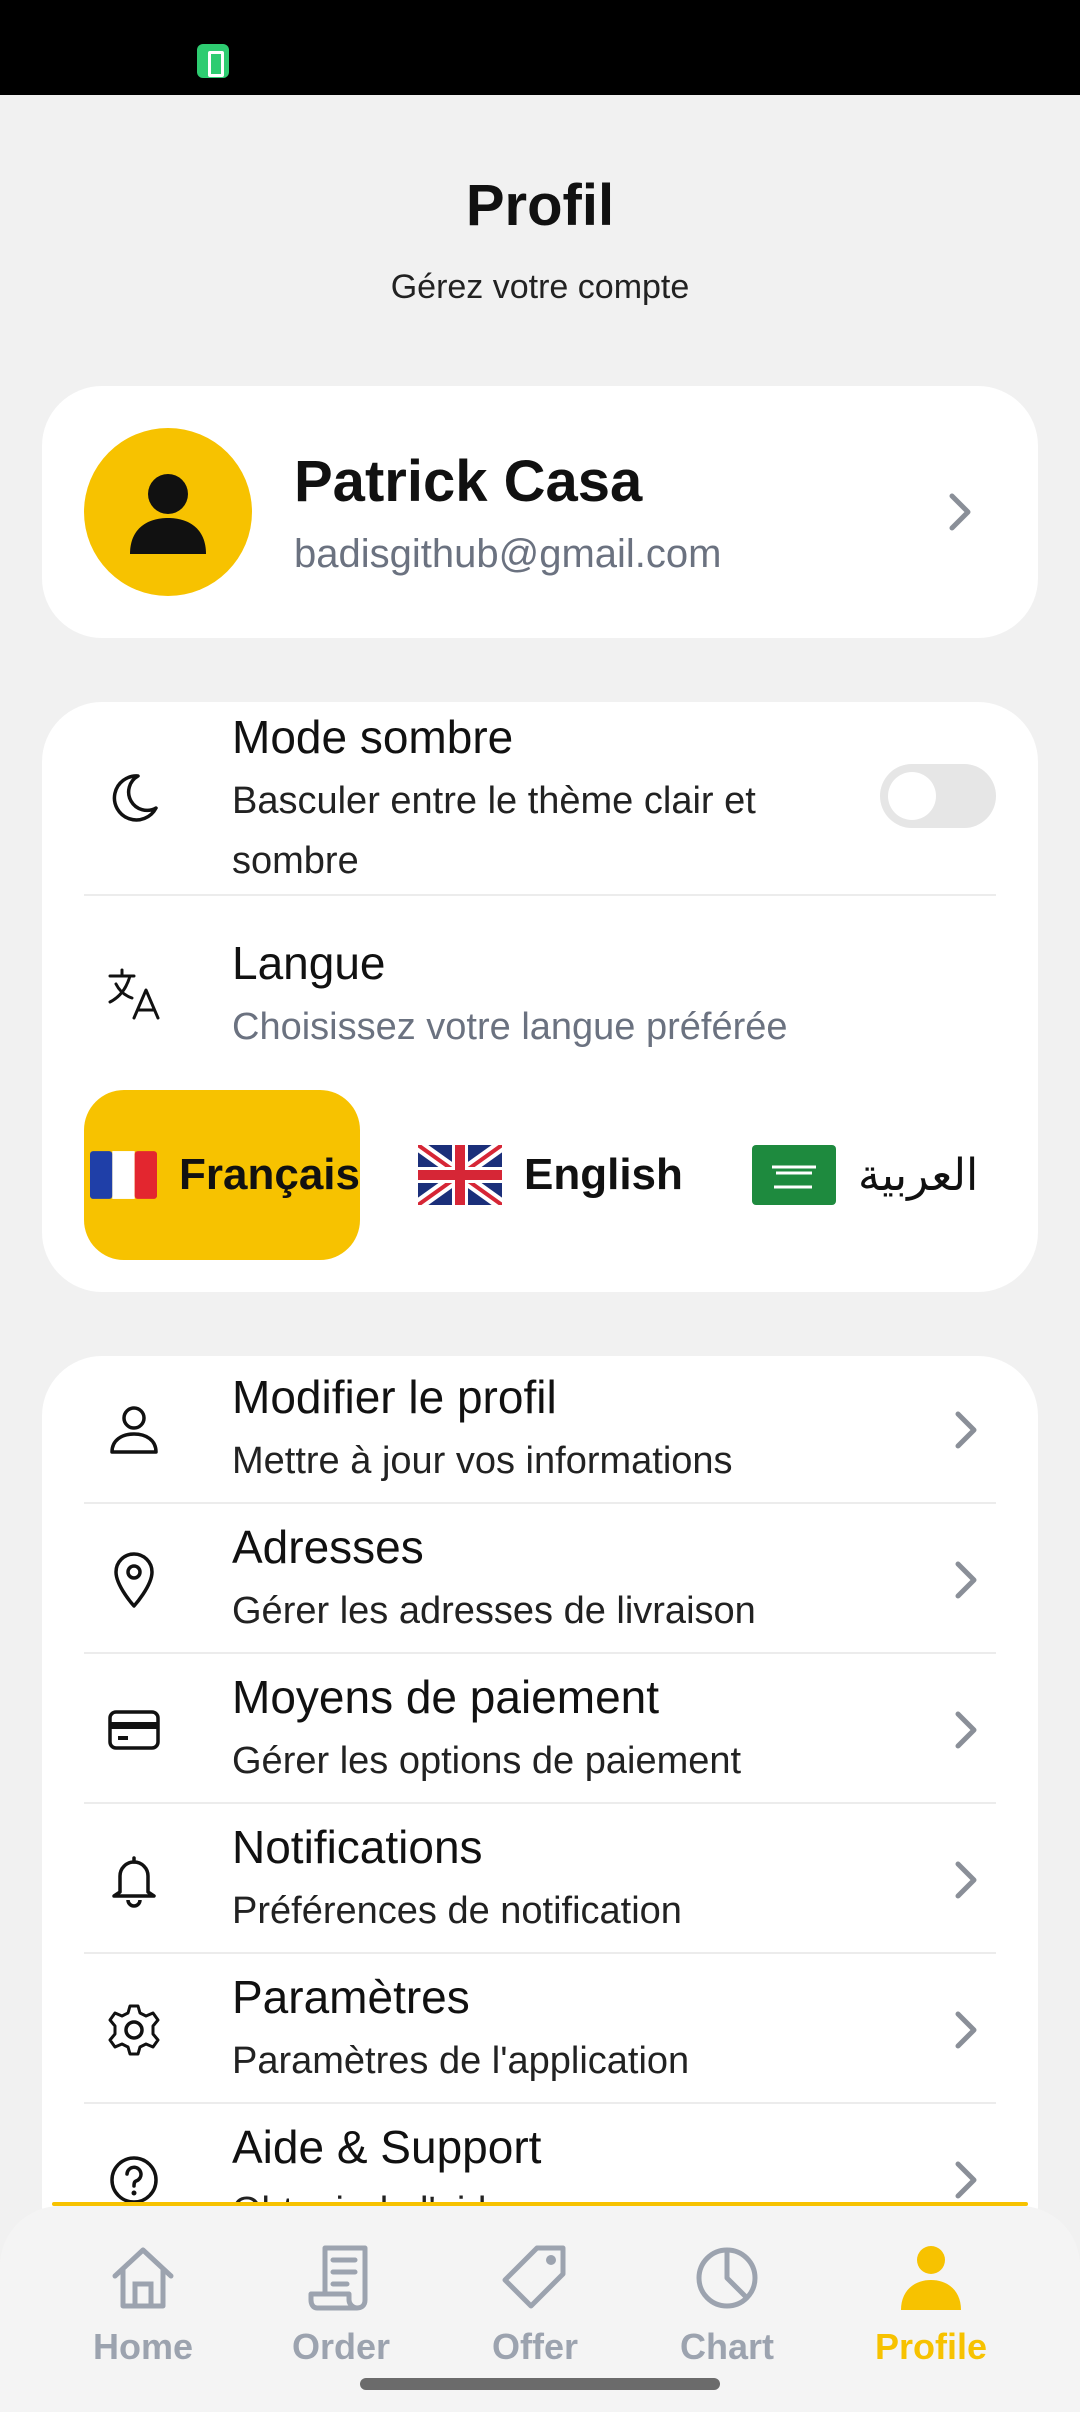  I want to click on avatar, so click(168, 512).